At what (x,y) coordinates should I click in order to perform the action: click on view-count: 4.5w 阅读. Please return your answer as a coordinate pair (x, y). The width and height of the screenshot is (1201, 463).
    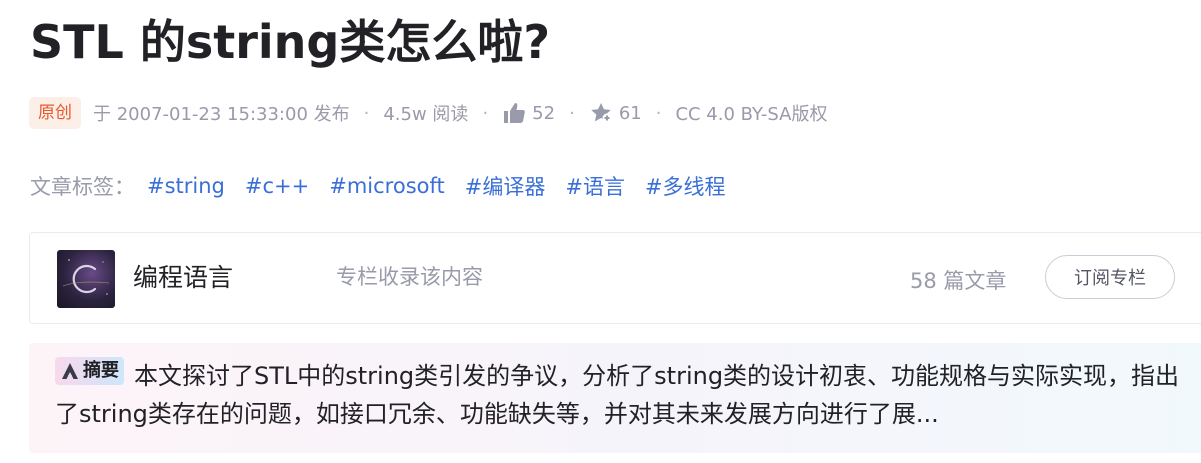
    Looking at the image, I should click on (426, 114).